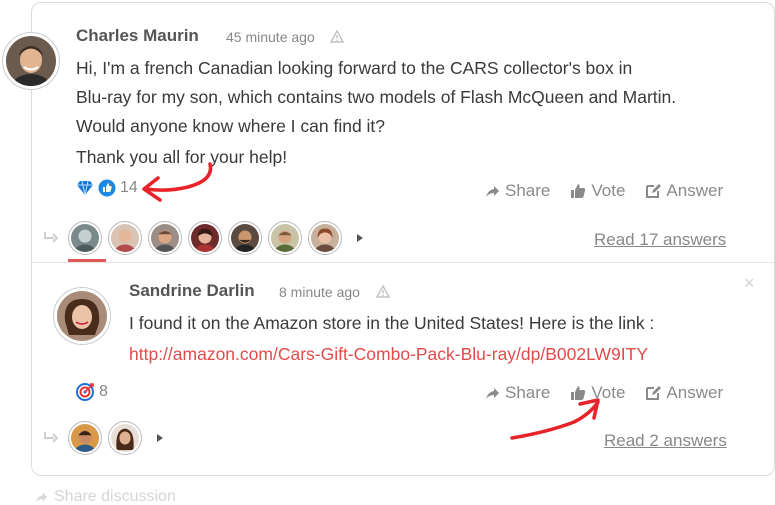  What do you see at coordinates (129, 187) in the screenshot?
I see `post-reaction-count: 14` at bounding box center [129, 187].